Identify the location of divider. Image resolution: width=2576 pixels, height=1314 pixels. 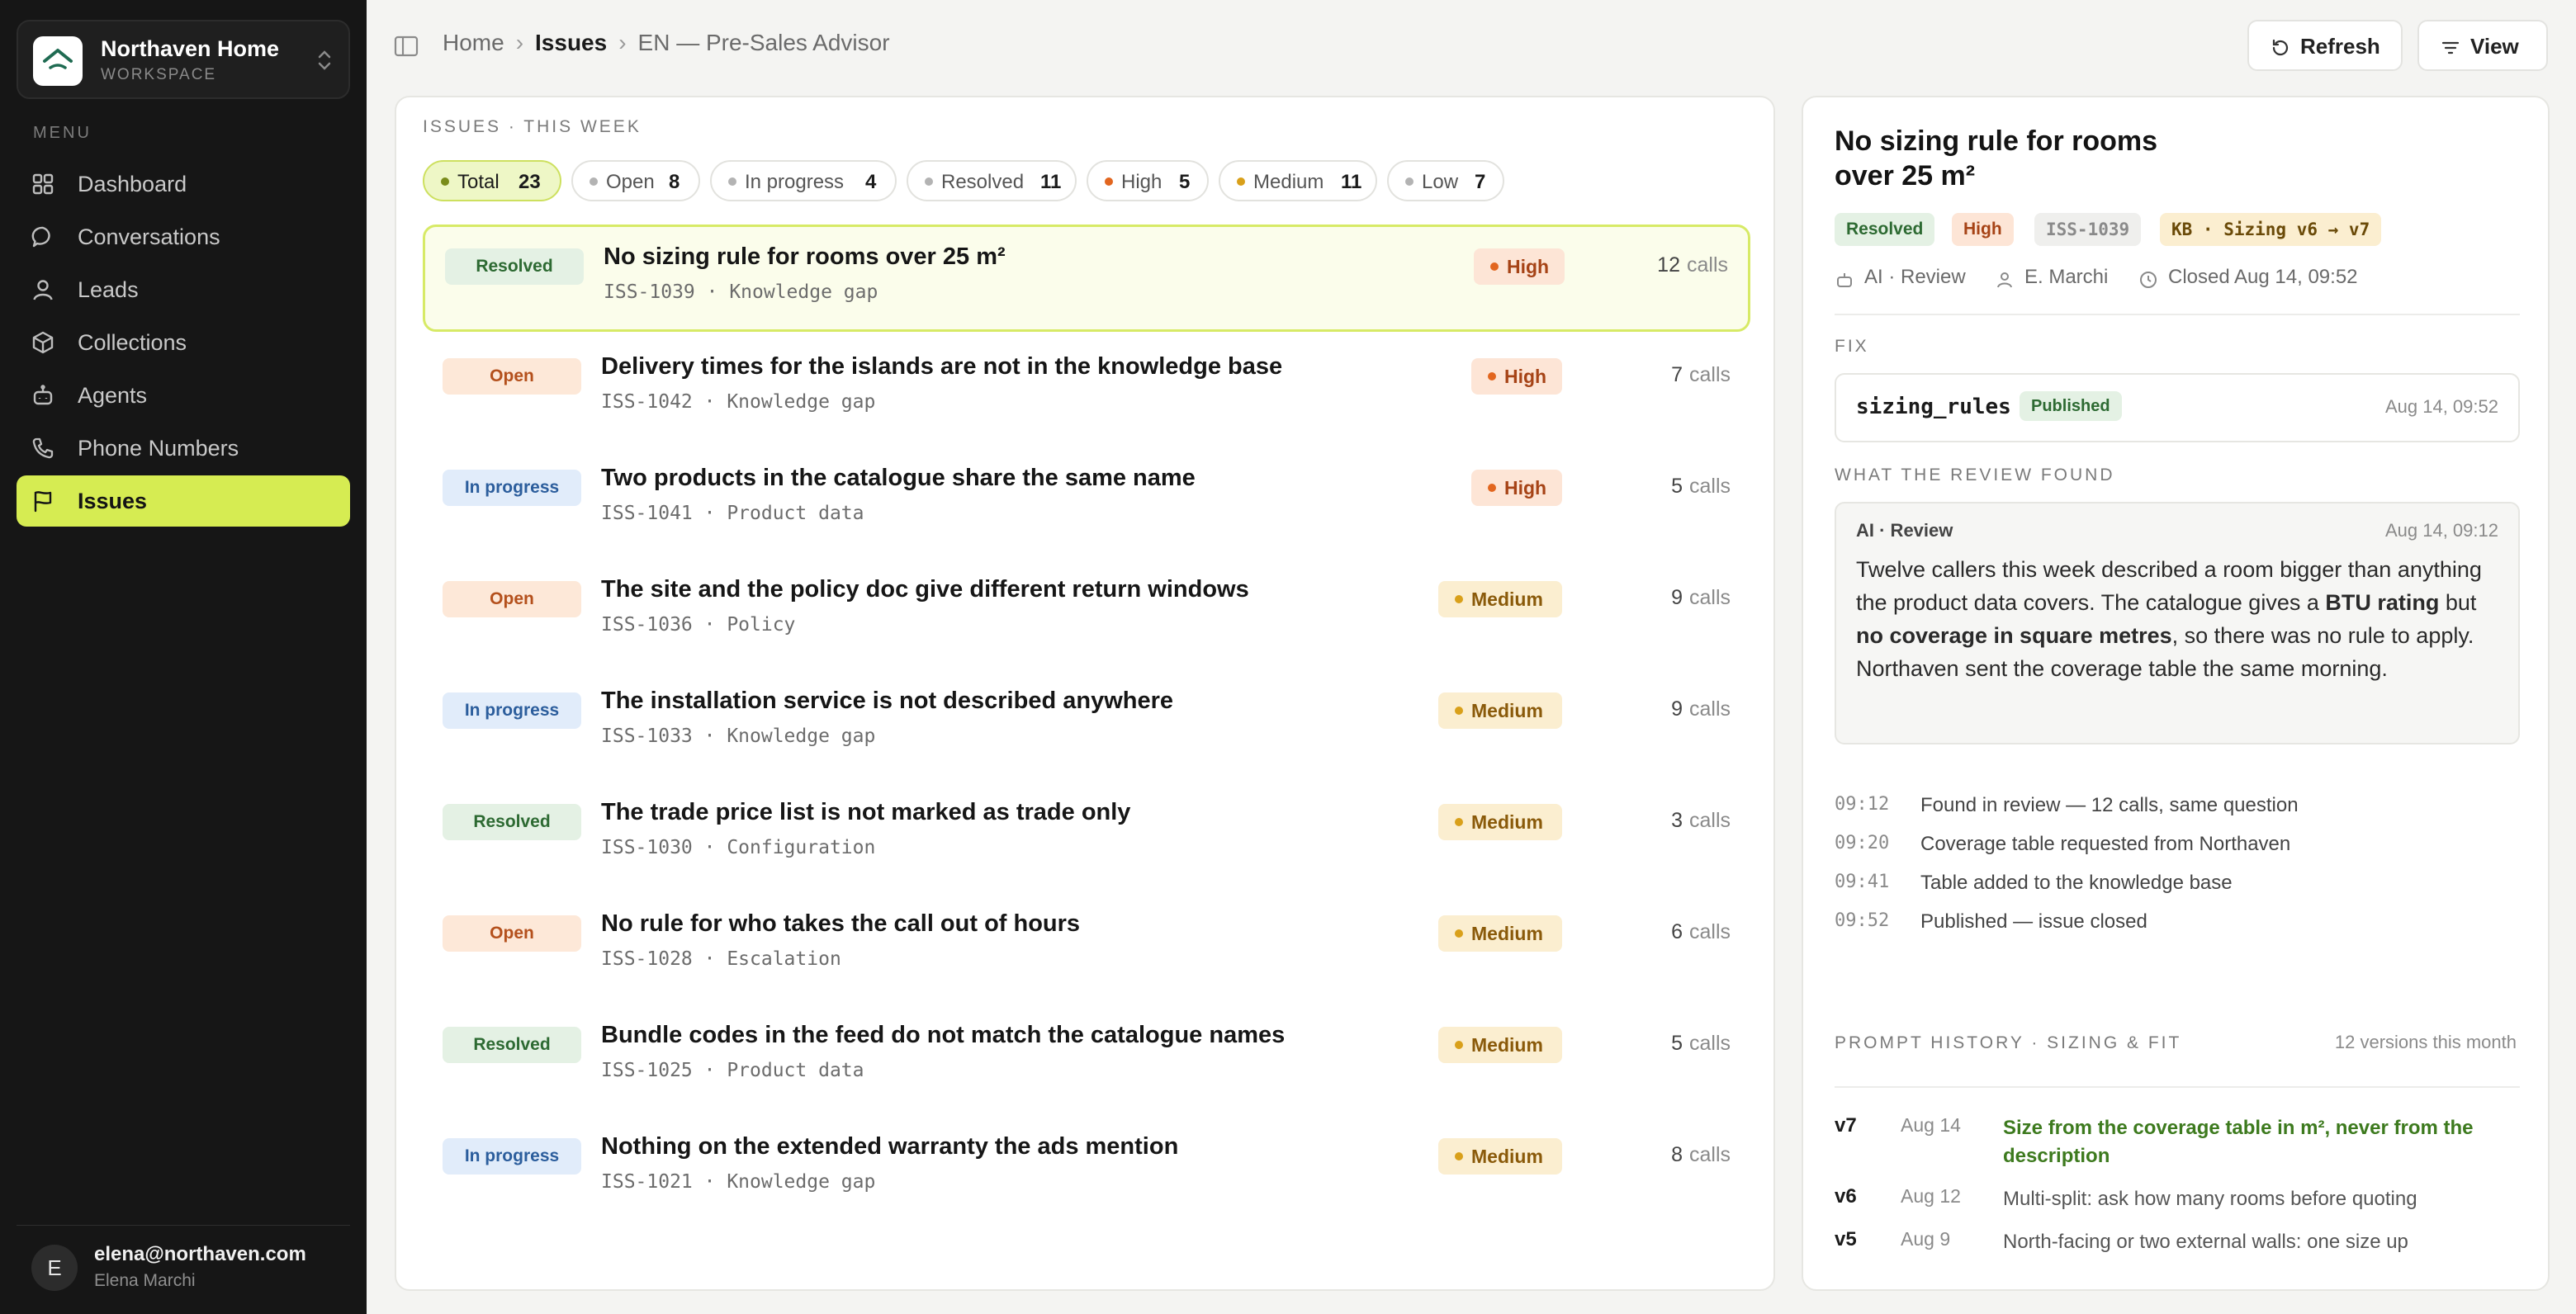
(2177, 314).